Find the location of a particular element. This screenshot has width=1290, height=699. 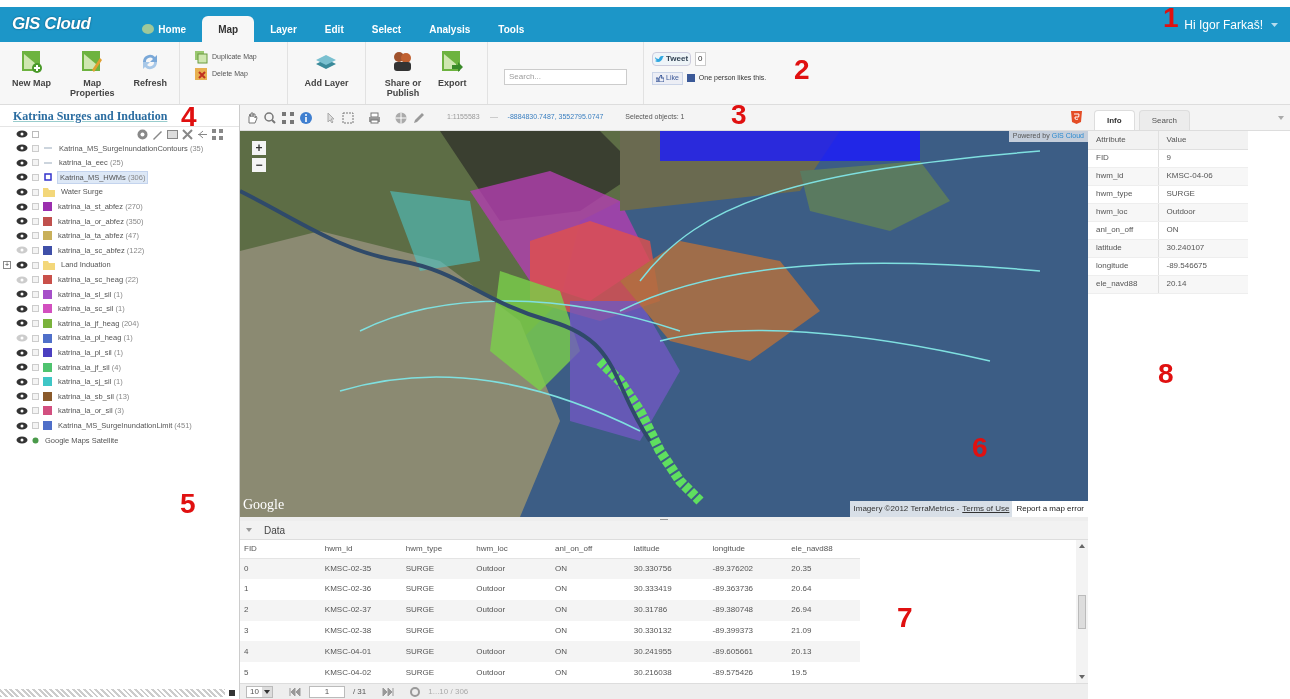

ribbon-button: Export is located at coordinates (452, 69).